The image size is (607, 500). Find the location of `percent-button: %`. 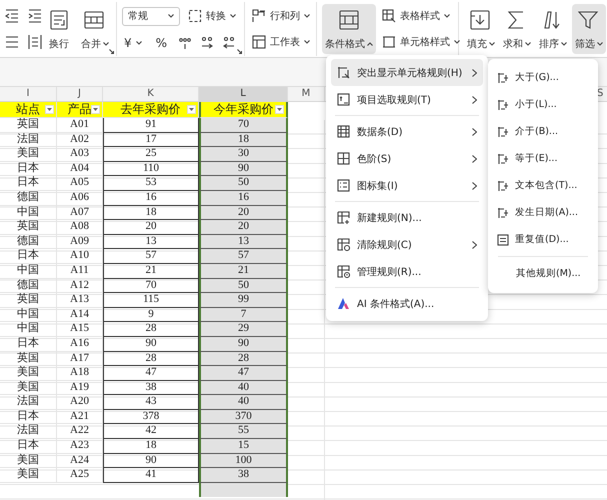

percent-button: % is located at coordinates (162, 43).